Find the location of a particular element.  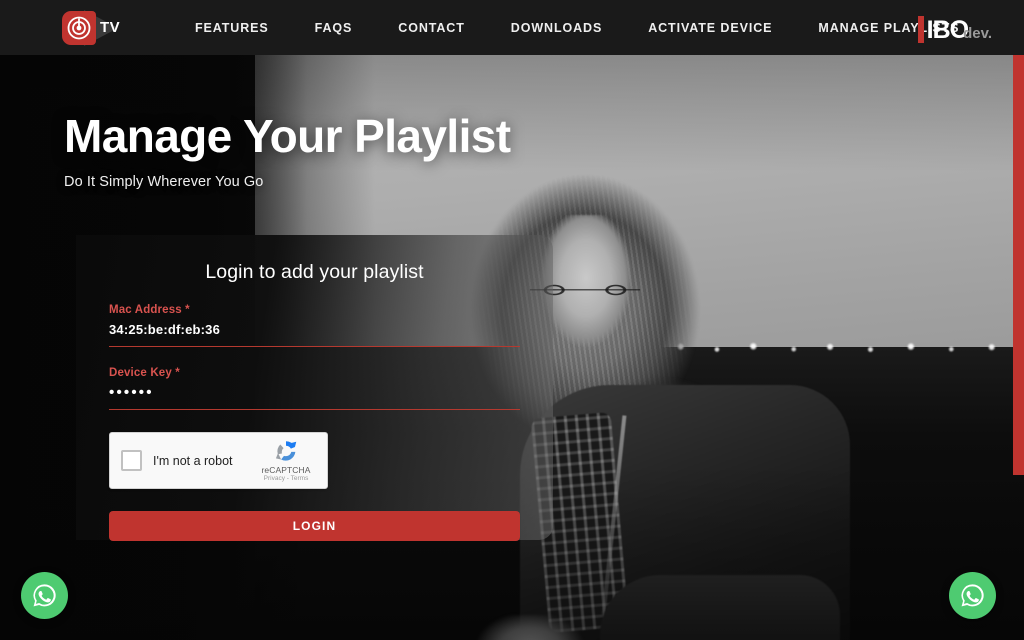

mac-address-input is located at coordinates (314, 329).